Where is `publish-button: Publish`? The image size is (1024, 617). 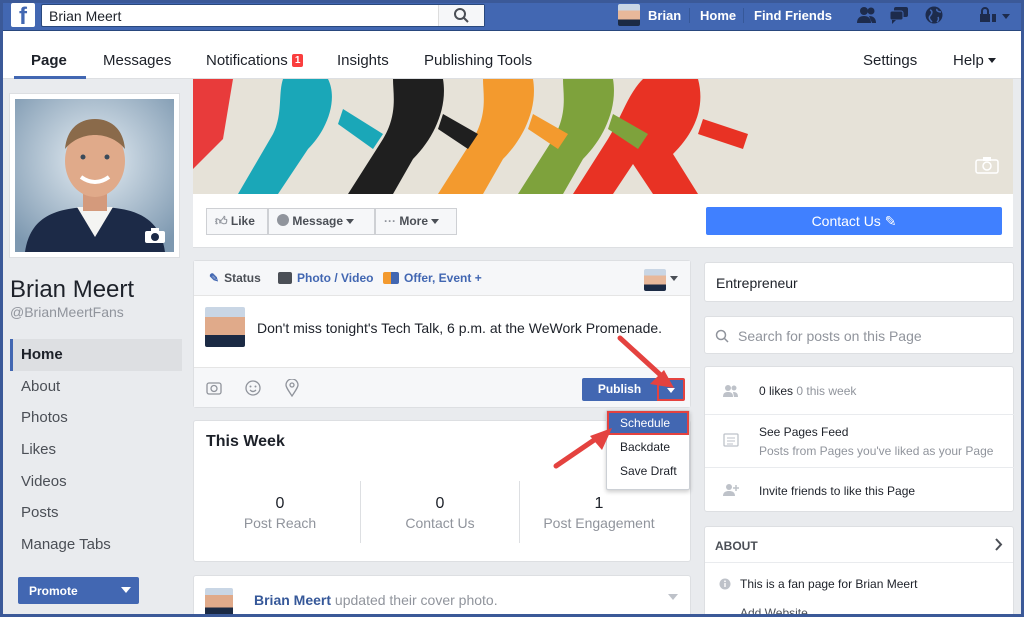
publish-button: Publish is located at coordinates (619, 389).